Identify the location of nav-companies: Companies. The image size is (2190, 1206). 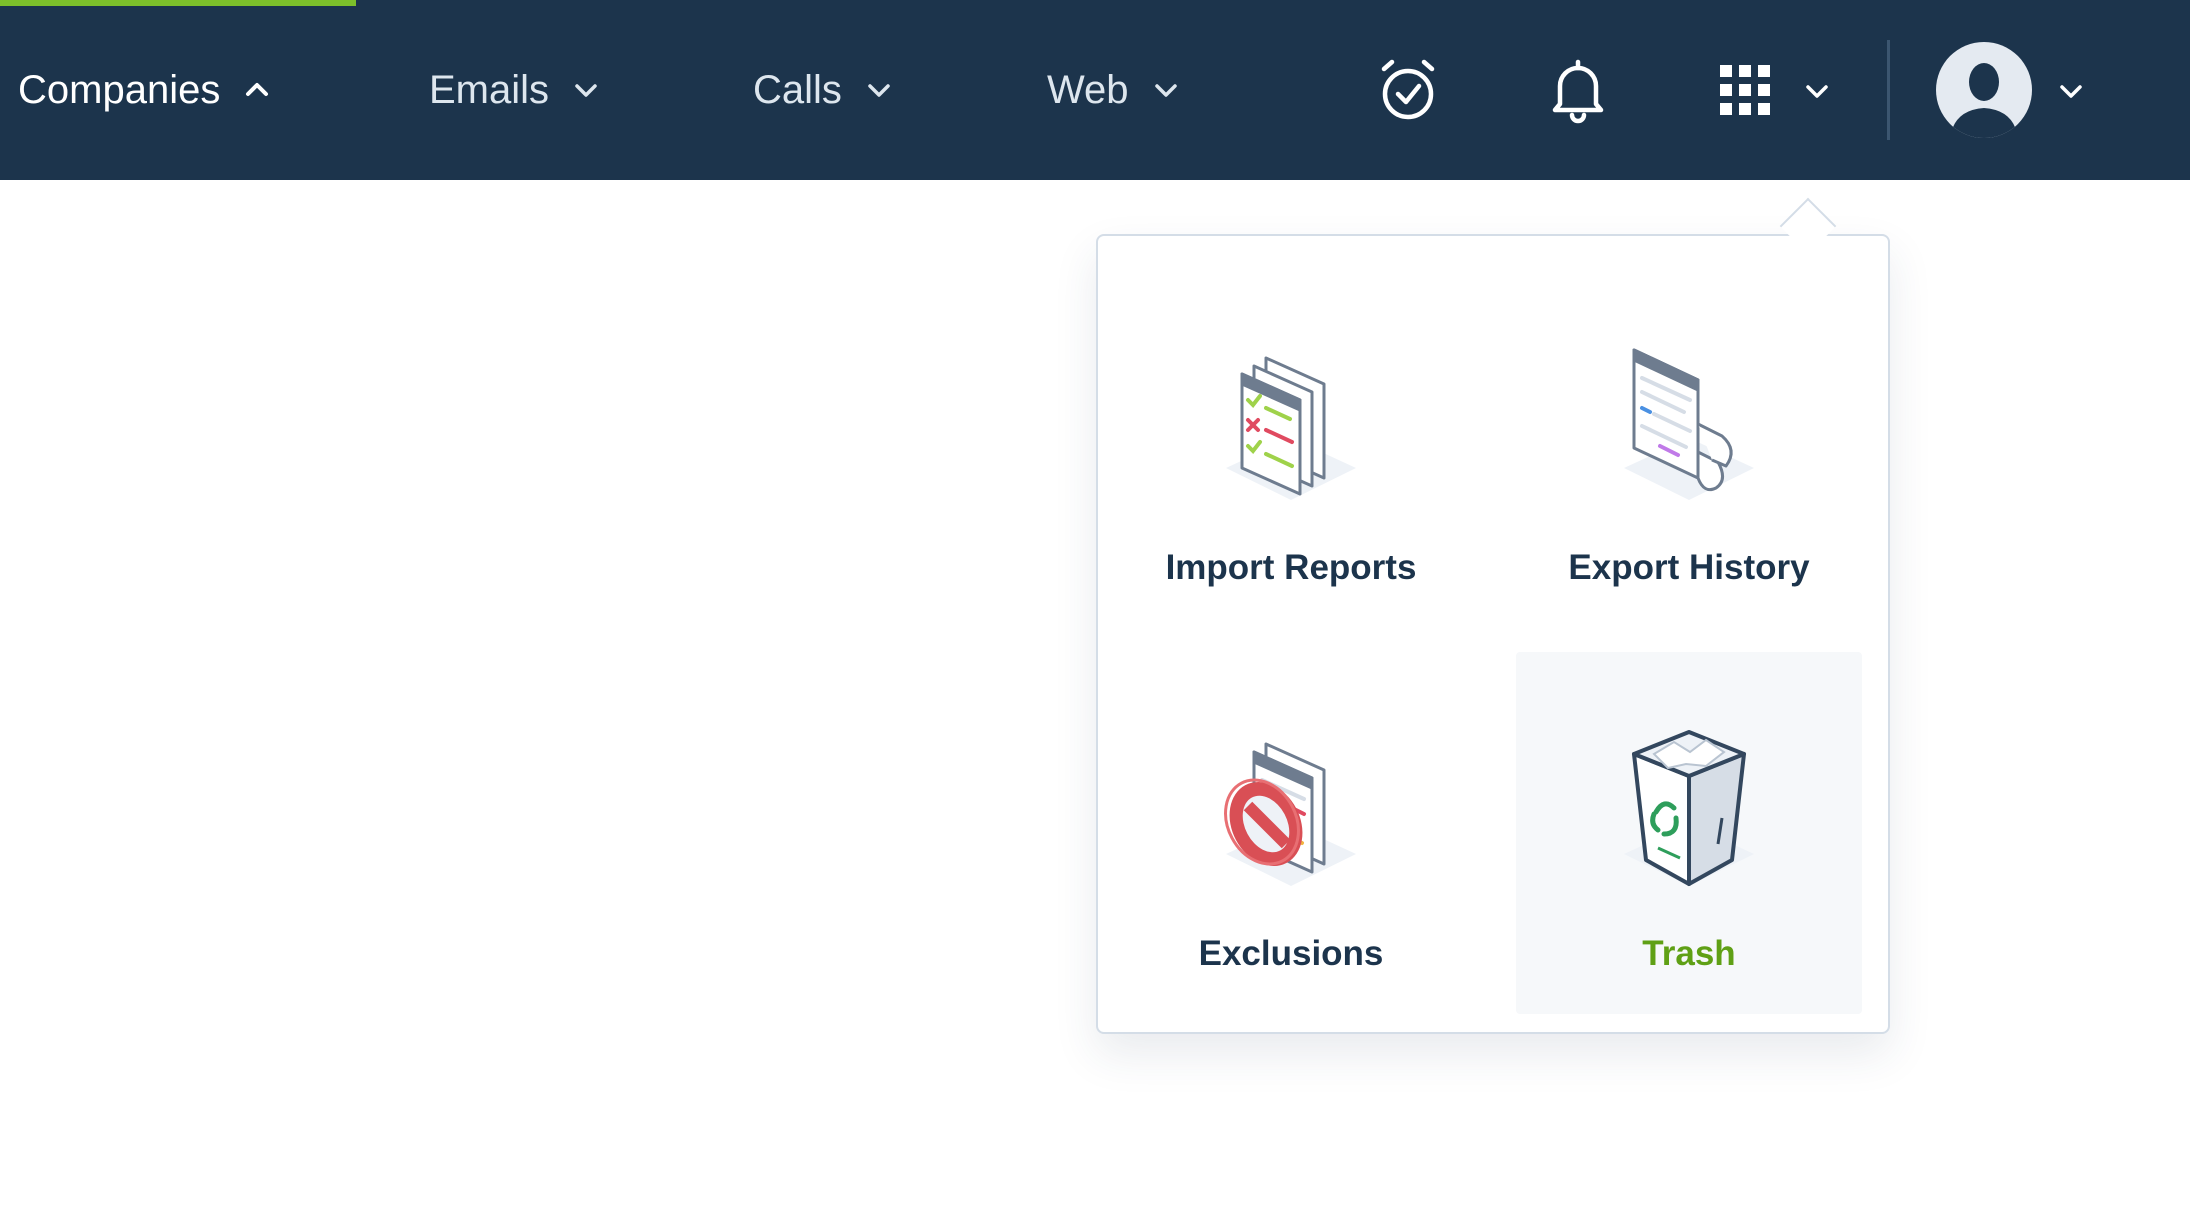
(144, 90).